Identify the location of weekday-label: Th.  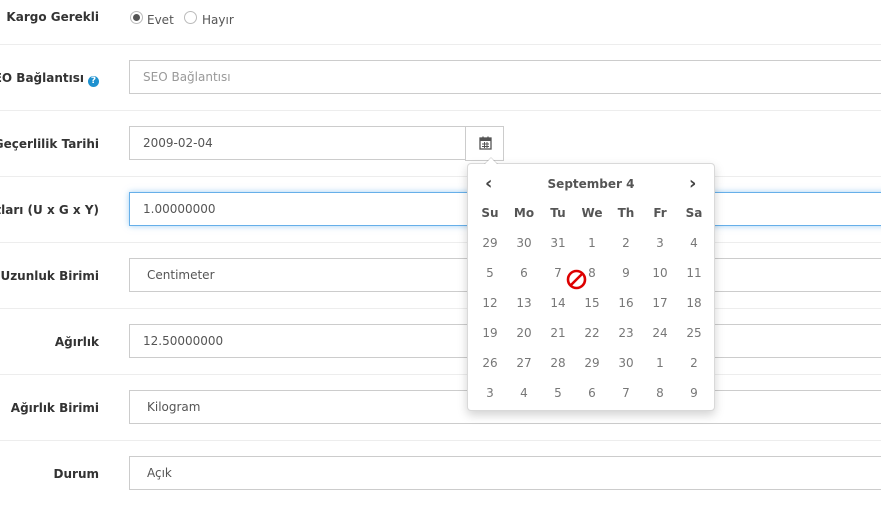
(626, 213).